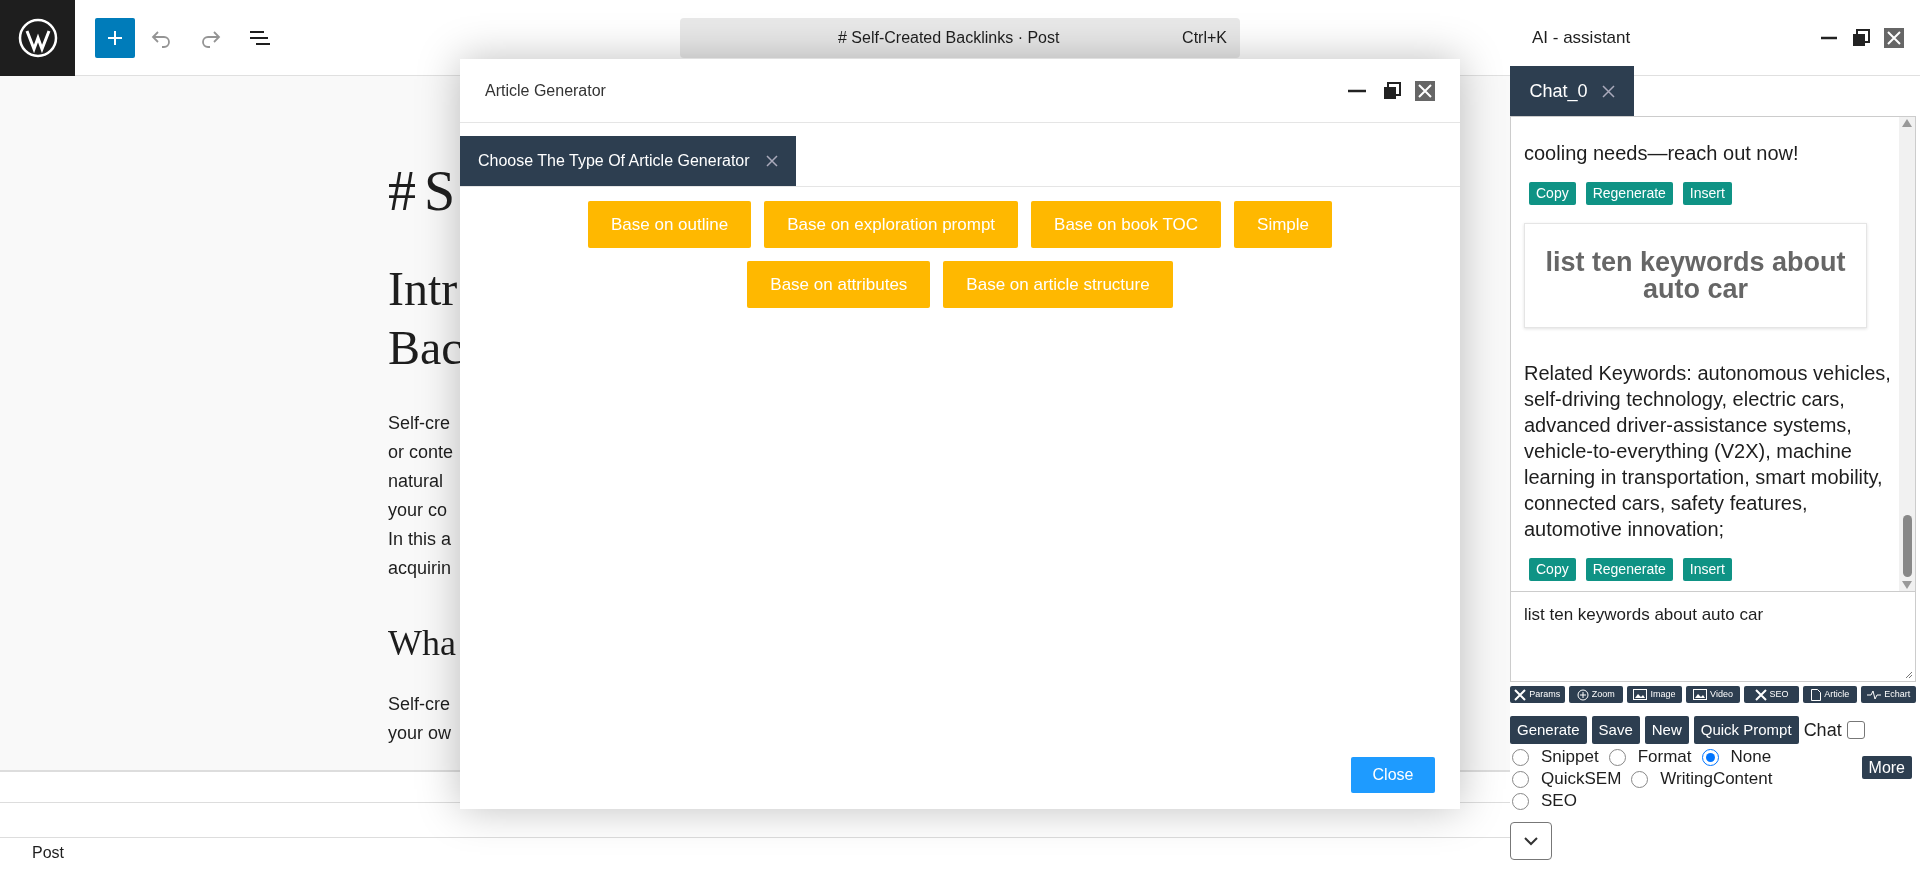  I want to click on scrollbar, so click(1907, 354).